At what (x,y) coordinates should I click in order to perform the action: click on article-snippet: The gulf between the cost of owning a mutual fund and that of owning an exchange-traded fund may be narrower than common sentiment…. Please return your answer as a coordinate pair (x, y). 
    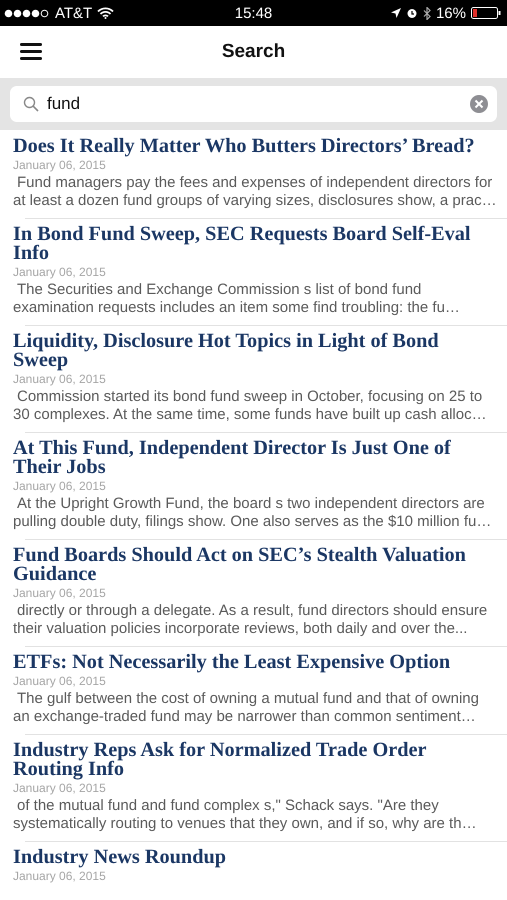
    Looking at the image, I should click on (246, 707).